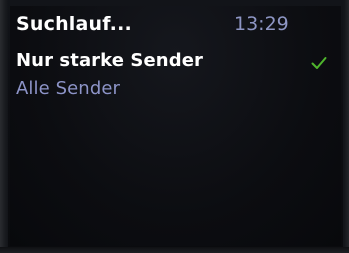 This screenshot has width=349, height=253. I want to click on display-bezel-bottom, so click(174, 250).